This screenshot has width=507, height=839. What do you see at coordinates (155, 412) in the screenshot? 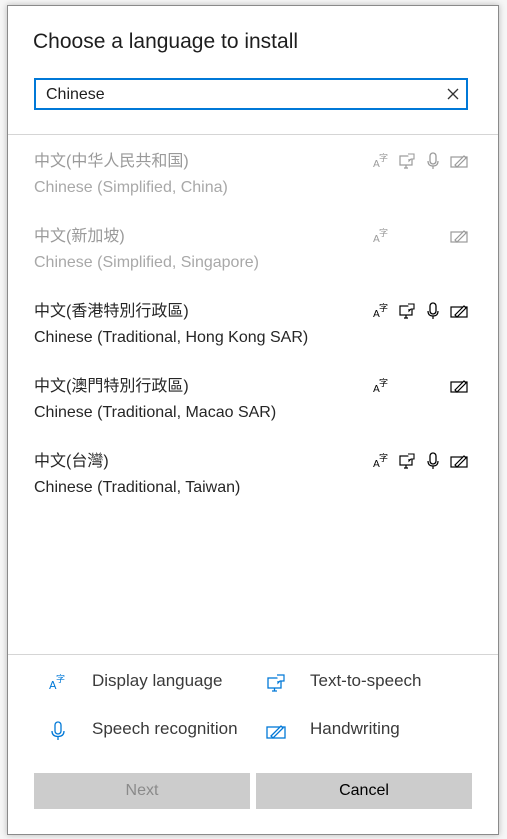
I see `language-english-name: Chinese (Traditional, Macao SAR)` at bounding box center [155, 412].